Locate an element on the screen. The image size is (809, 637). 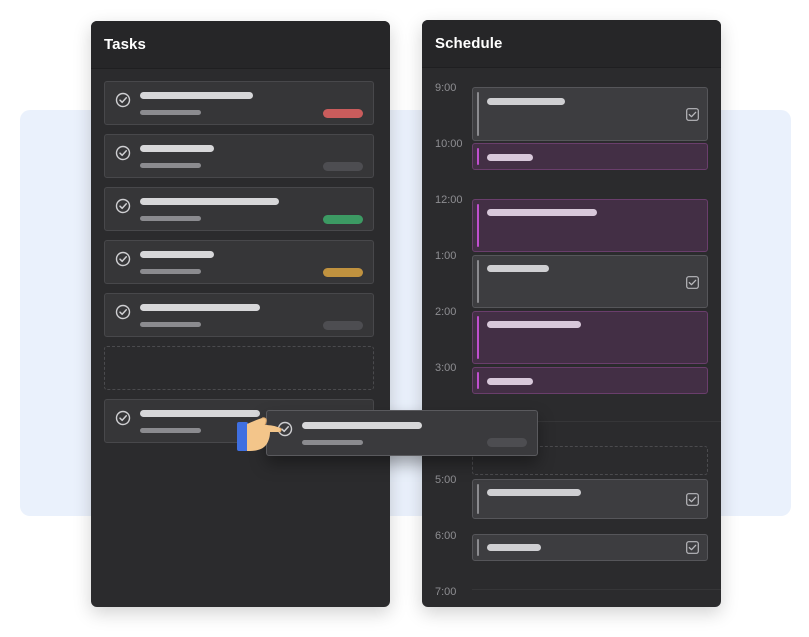
time-label: 2:00 is located at coordinates (446, 312).